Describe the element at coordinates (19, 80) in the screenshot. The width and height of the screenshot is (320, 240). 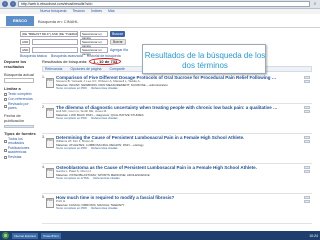
I see `current-search-box` at that location.